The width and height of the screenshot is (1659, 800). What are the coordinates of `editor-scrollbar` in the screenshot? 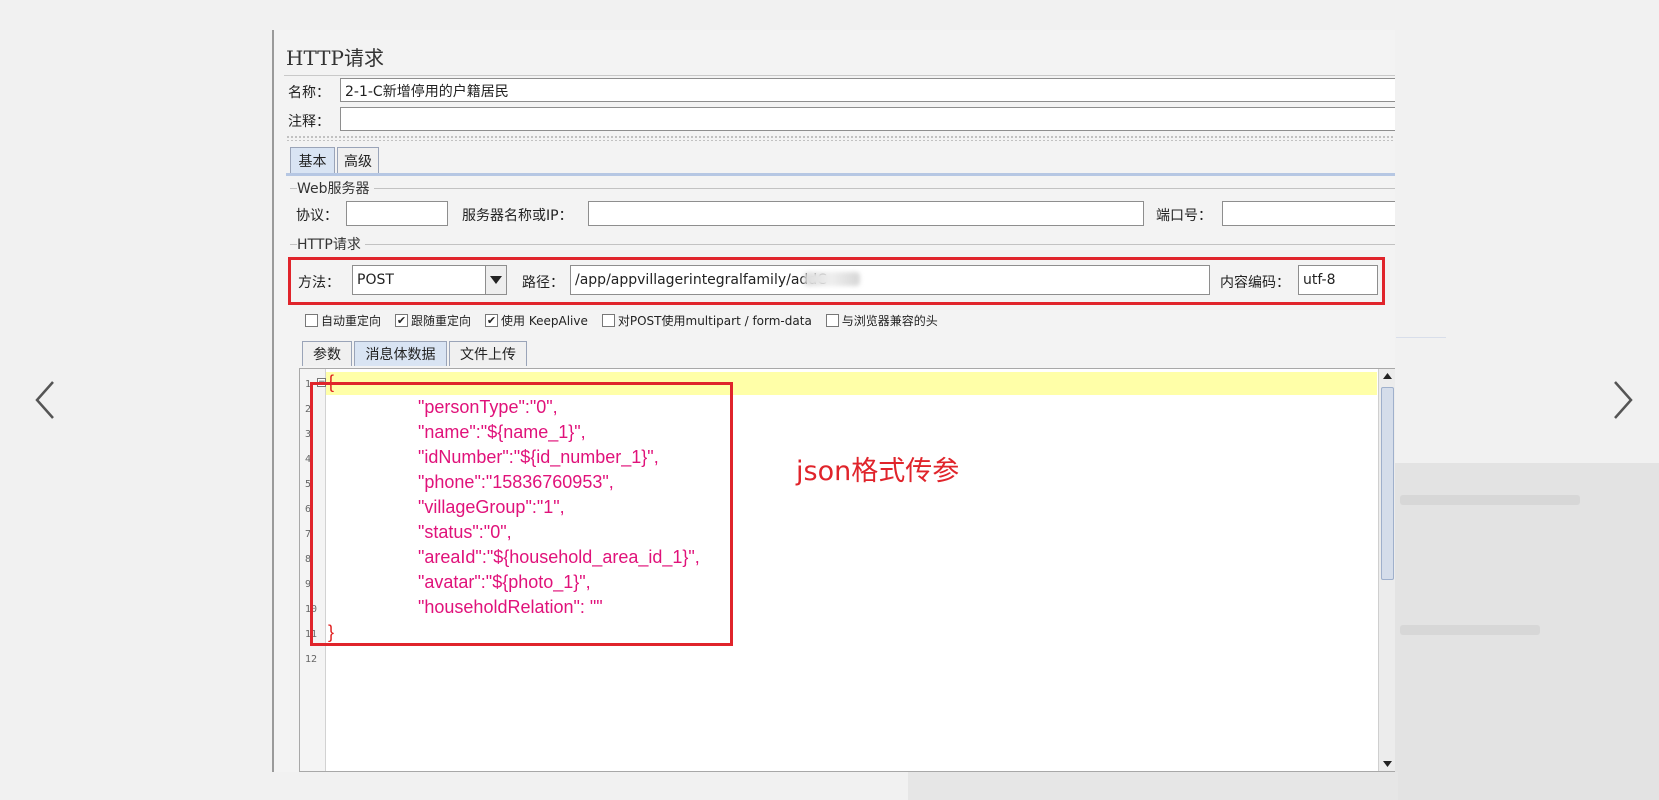 It's located at (1386, 570).